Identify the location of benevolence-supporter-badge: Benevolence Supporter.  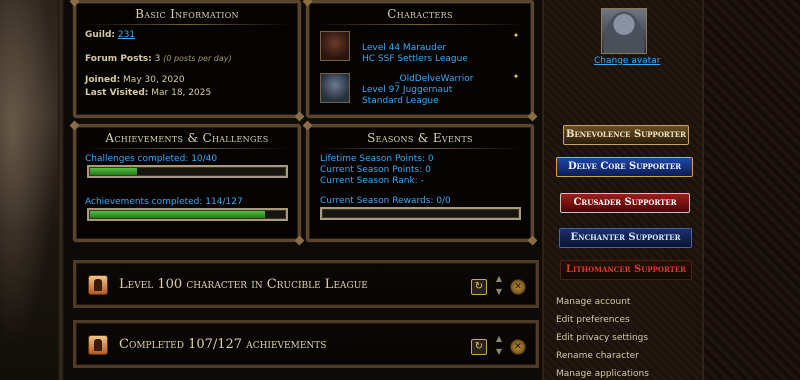
(626, 135).